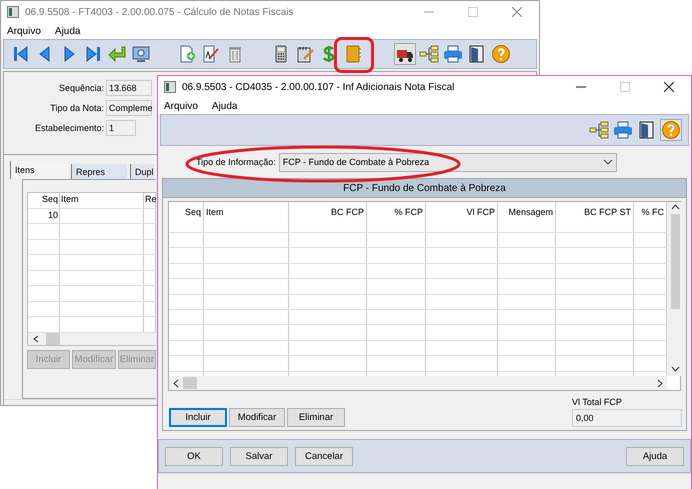 This screenshot has height=489, width=692. Describe the element at coordinates (159, 12) in the screenshot. I see `window-title: 06.9.5508 - FT4003 - 2.00.00.075 - Cálculo de Notas Fiscais` at that location.